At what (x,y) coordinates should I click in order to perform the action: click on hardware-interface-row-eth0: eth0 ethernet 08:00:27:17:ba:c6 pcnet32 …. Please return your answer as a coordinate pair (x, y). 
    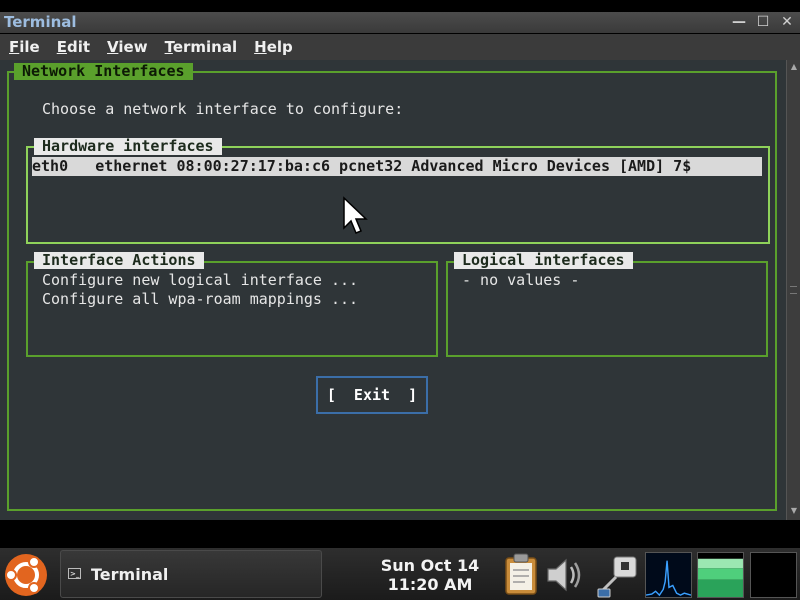
    Looking at the image, I should click on (397, 166).